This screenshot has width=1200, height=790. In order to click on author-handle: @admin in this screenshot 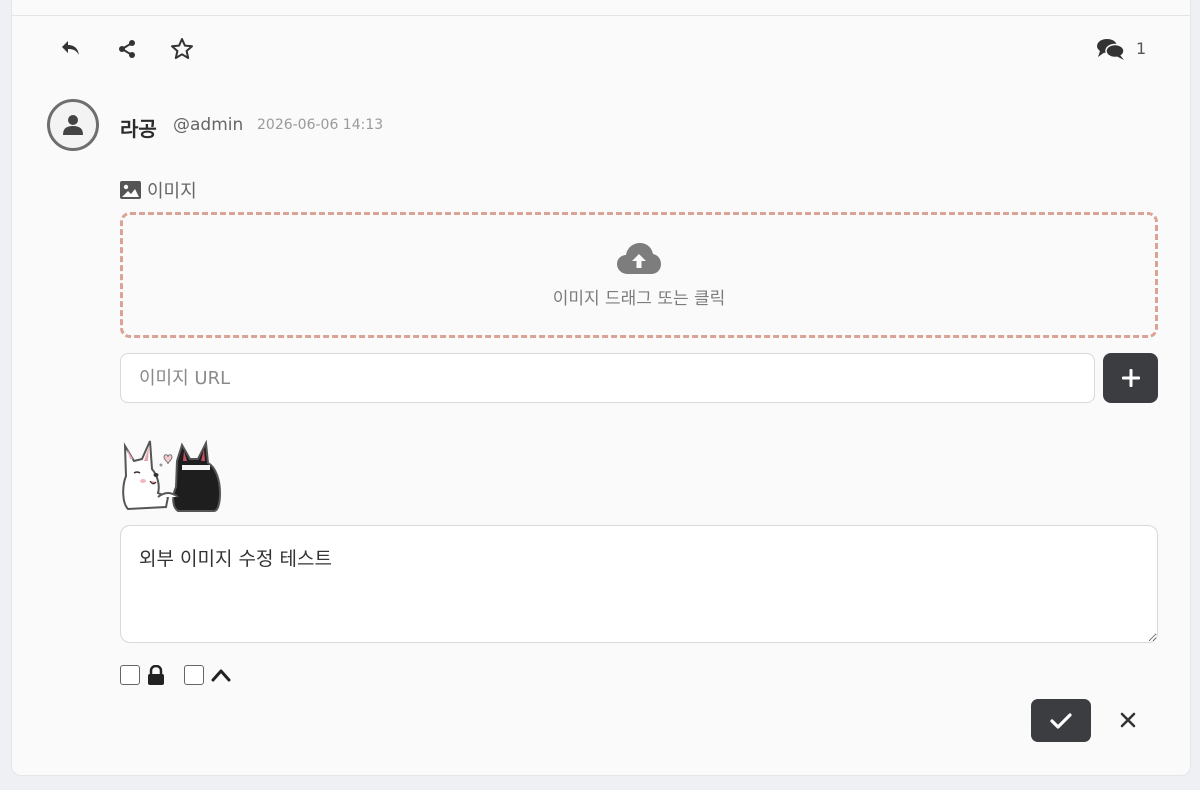, I will do `click(208, 125)`.